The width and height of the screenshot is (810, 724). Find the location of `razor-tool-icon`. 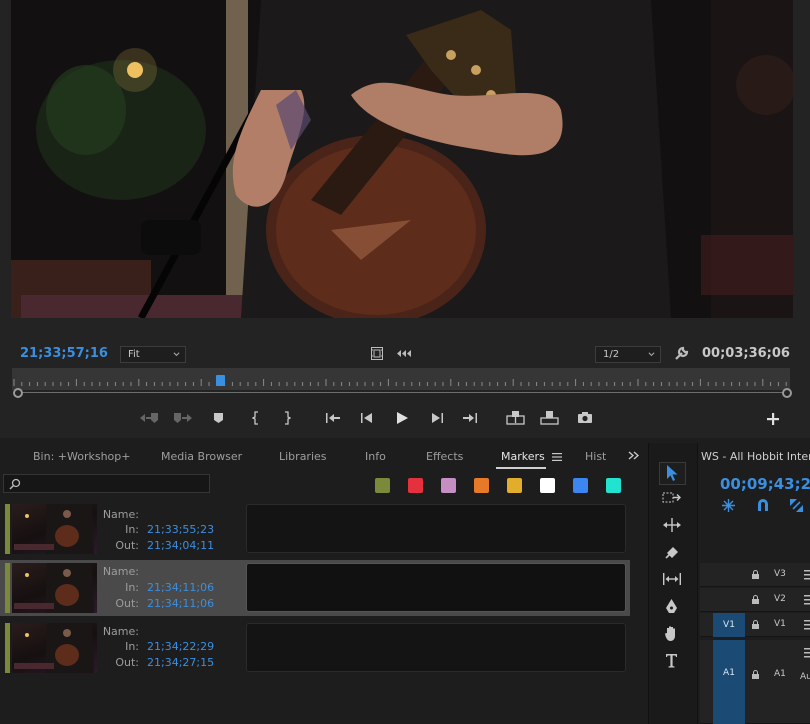

razor-tool-icon is located at coordinates (672, 552).